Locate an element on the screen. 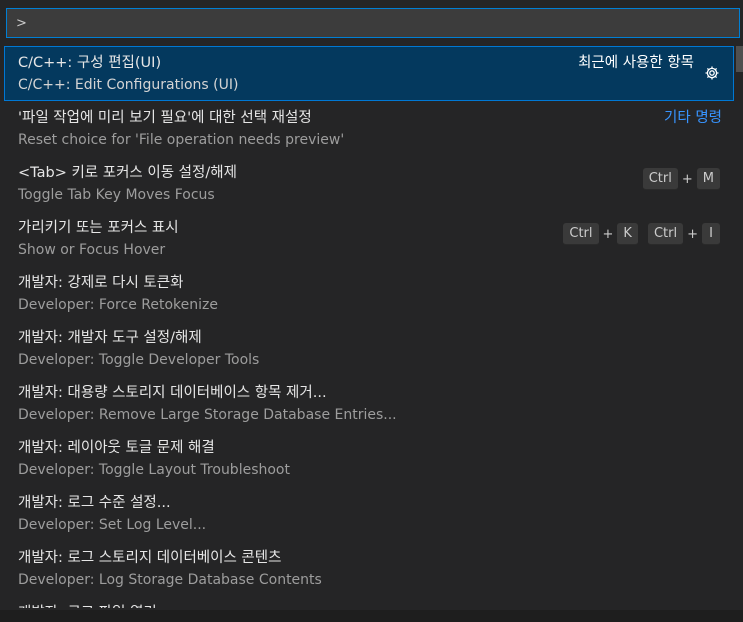 The height and width of the screenshot is (622, 743). command-label: <Tab> 키로 포커스 이동 설정/해제 is located at coordinates (127, 173).